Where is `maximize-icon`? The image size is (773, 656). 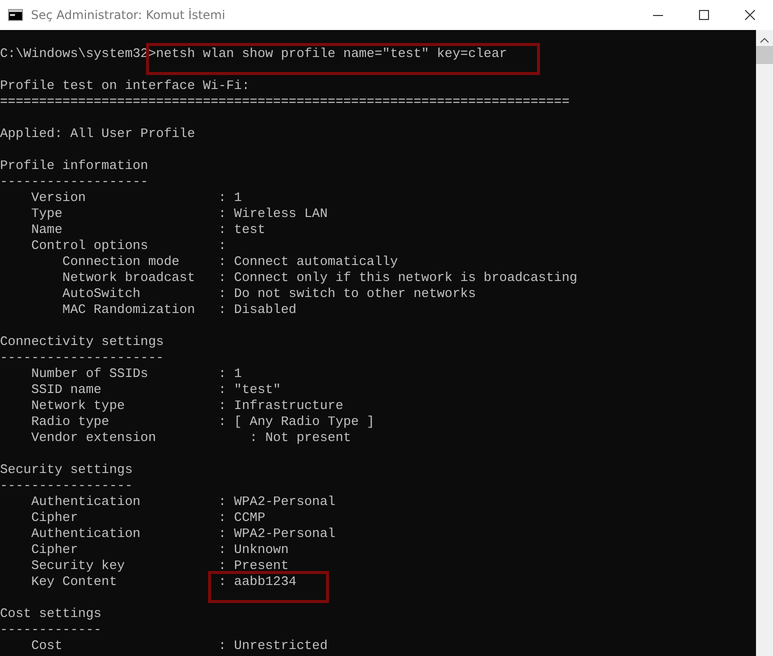
maximize-icon is located at coordinates (704, 15).